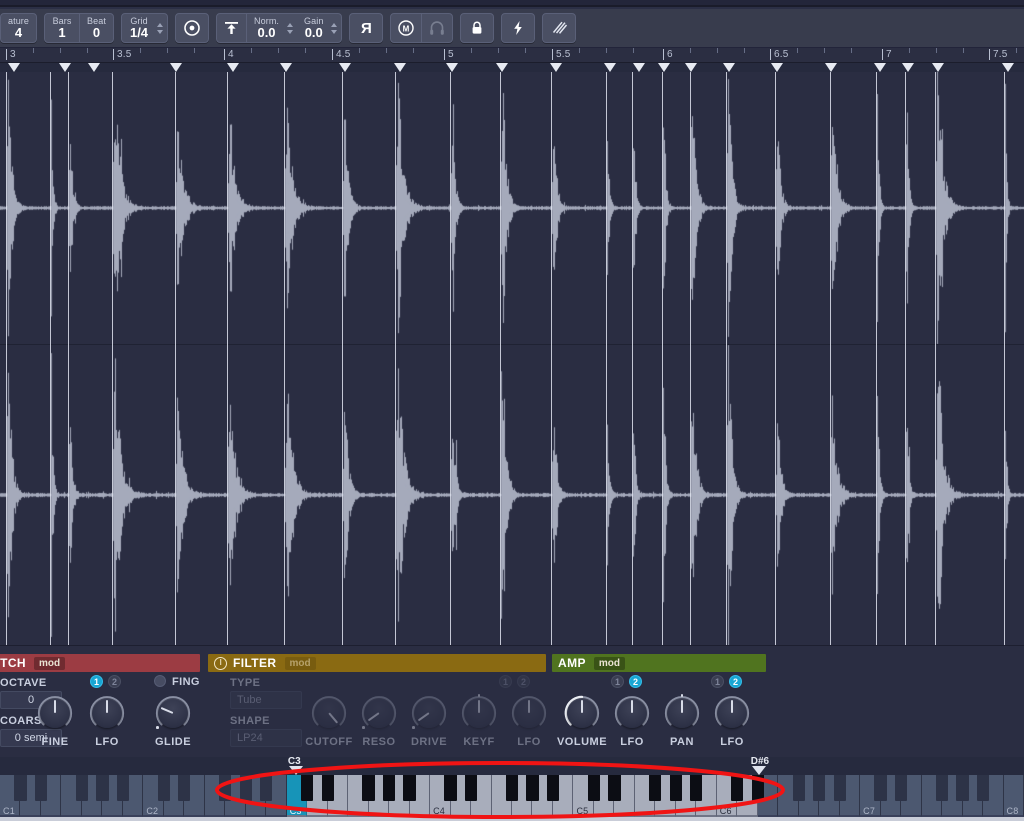 The image size is (1024, 821). What do you see at coordinates (512, 765) in the screenshot?
I see `keyboard-range-rail: C3 D#6` at bounding box center [512, 765].